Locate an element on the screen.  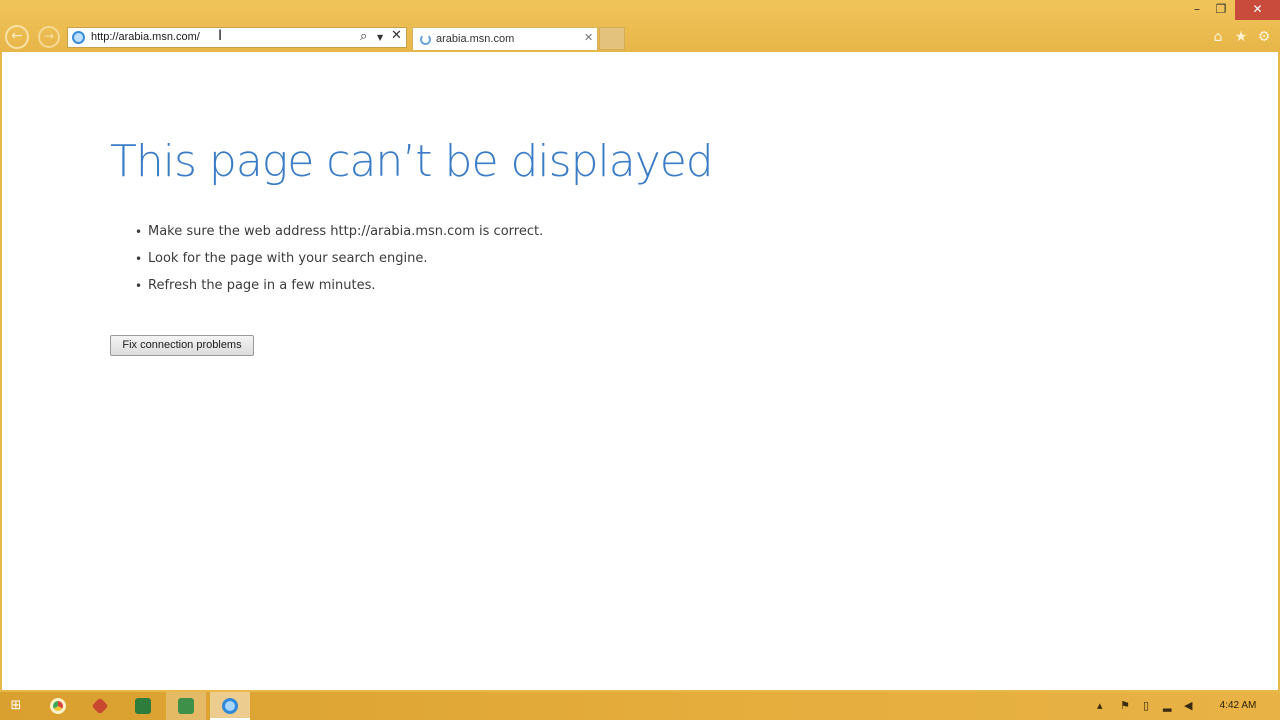
taskbar-chrome is located at coordinates (58, 706).